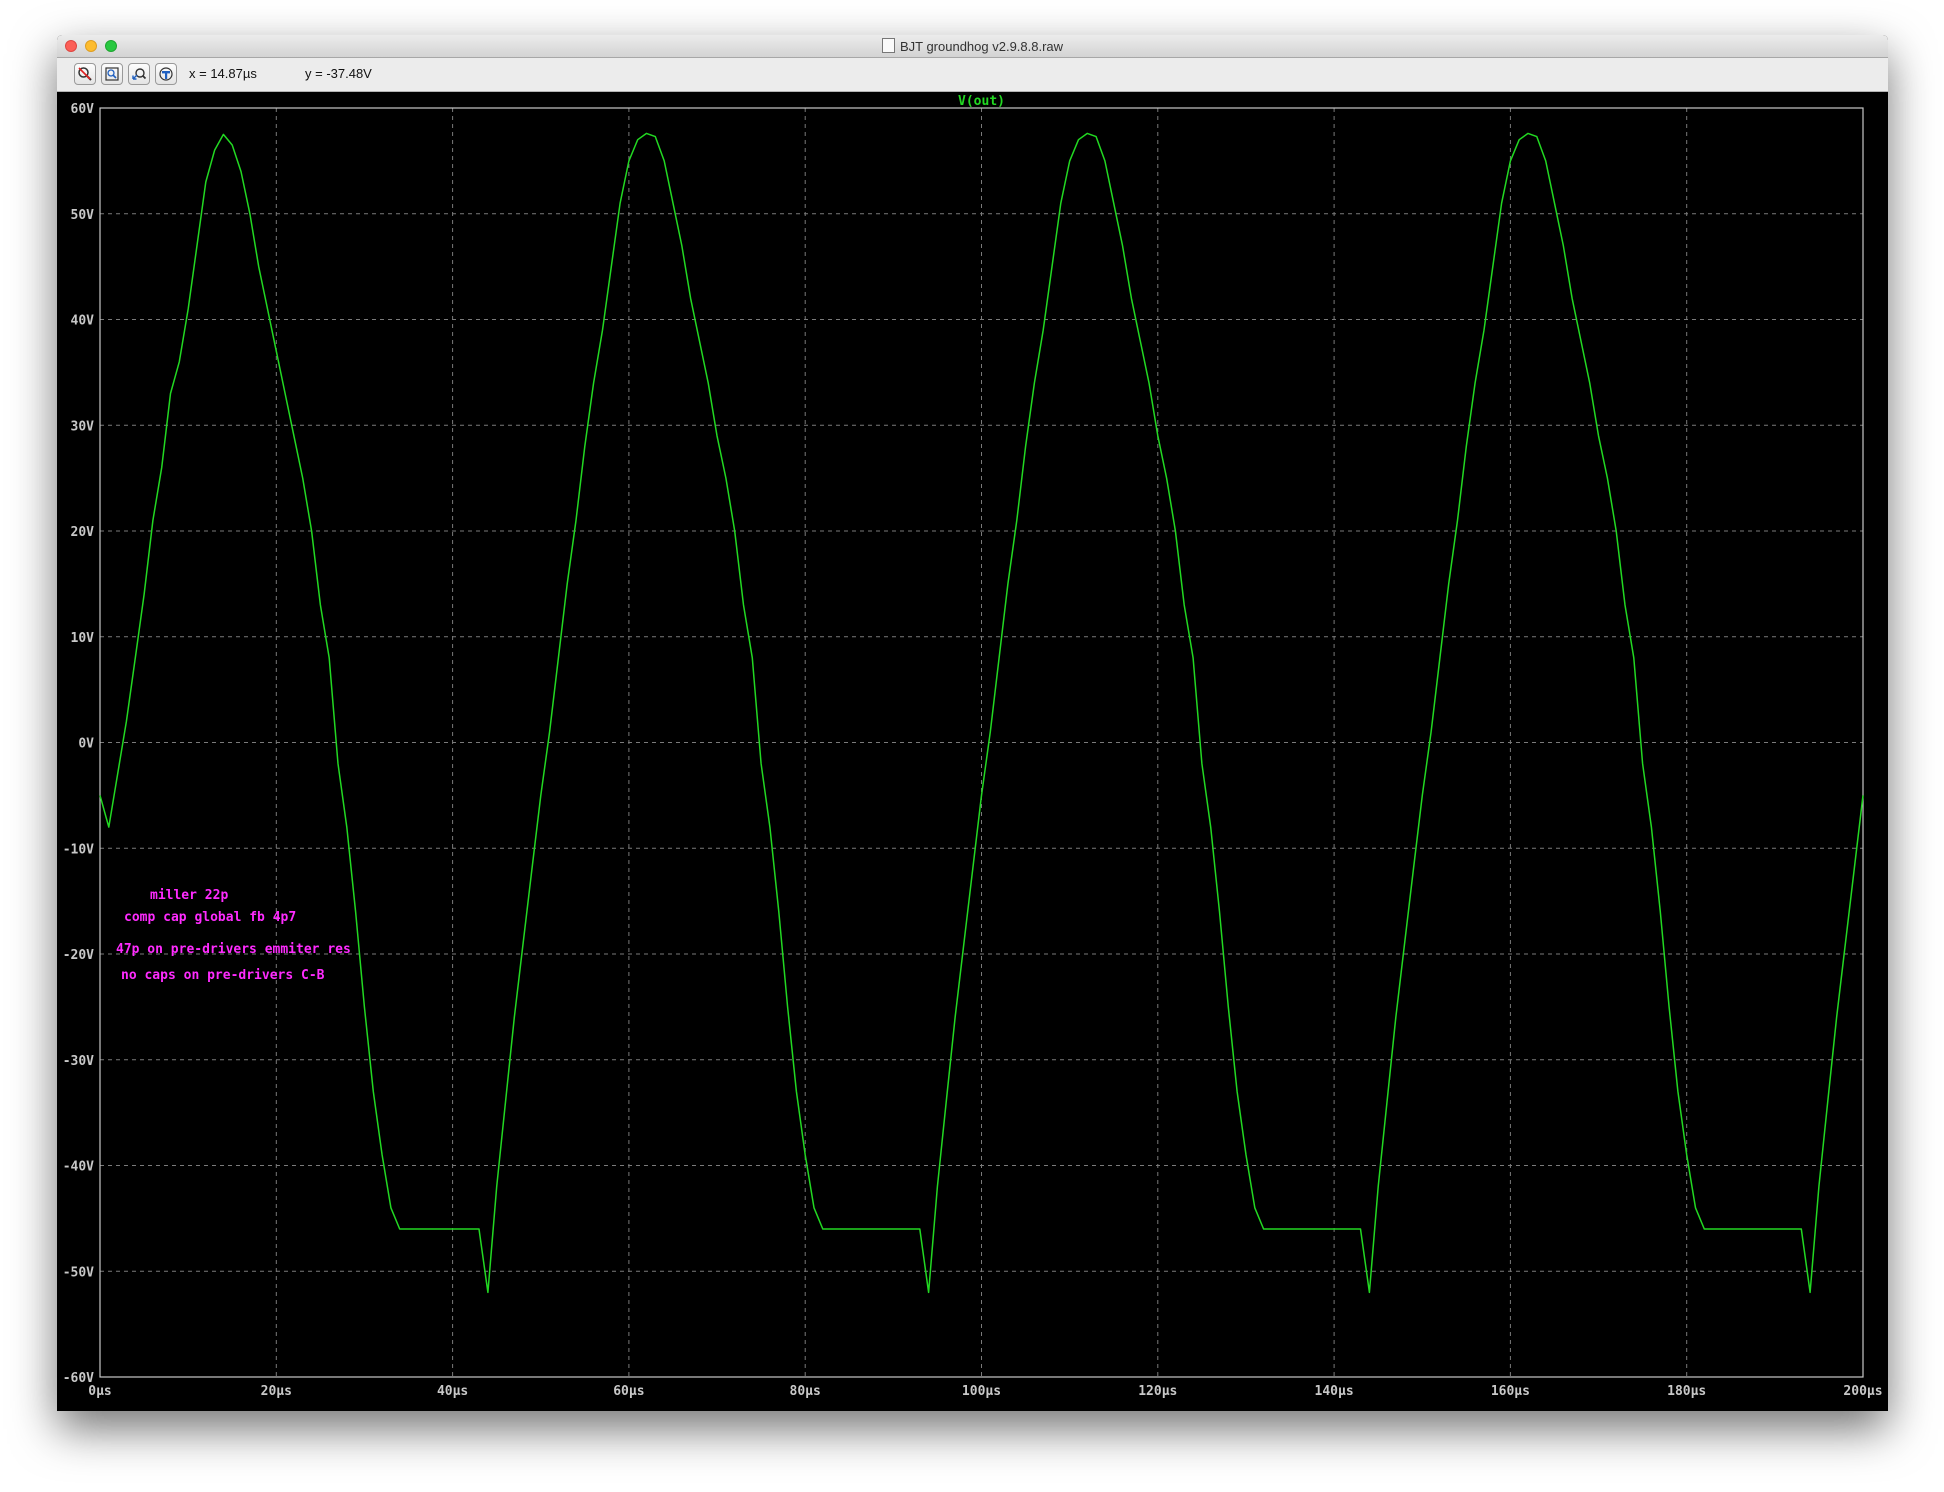 The width and height of the screenshot is (1944, 1492). What do you see at coordinates (1334, 1391) in the screenshot?
I see `x-tick-label: 140µs` at bounding box center [1334, 1391].